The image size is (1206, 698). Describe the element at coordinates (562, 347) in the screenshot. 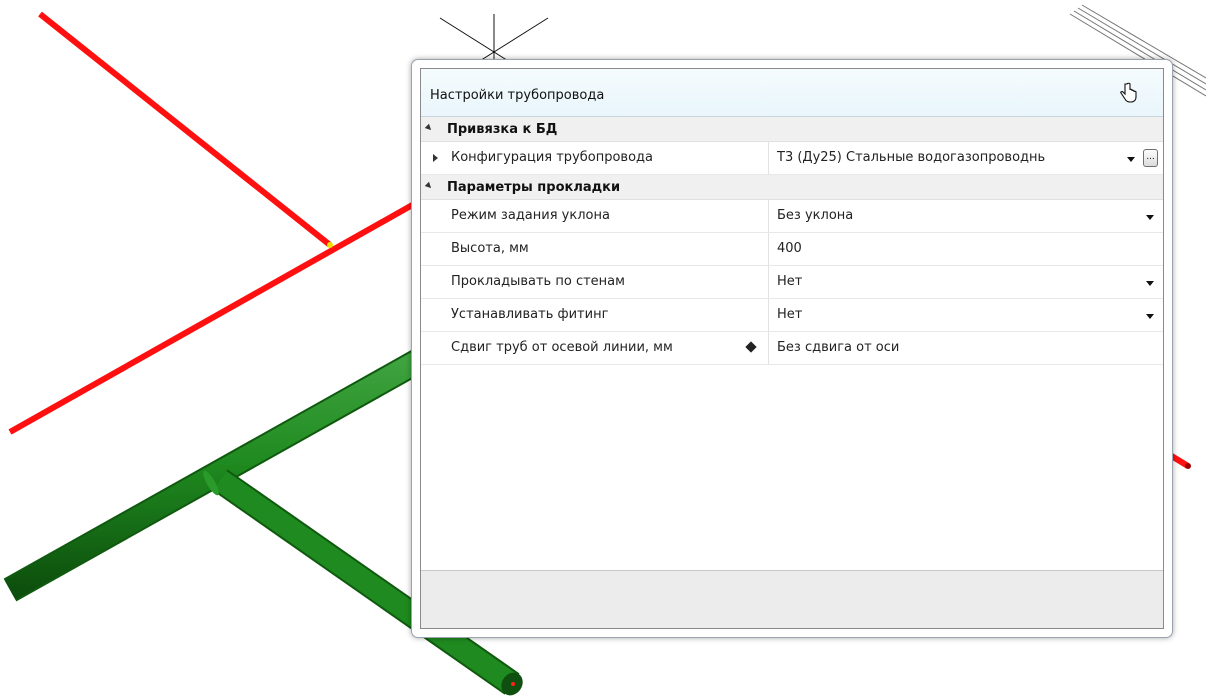

I see `property-name: Сдвиг труб от осевой линии, мм` at that location.